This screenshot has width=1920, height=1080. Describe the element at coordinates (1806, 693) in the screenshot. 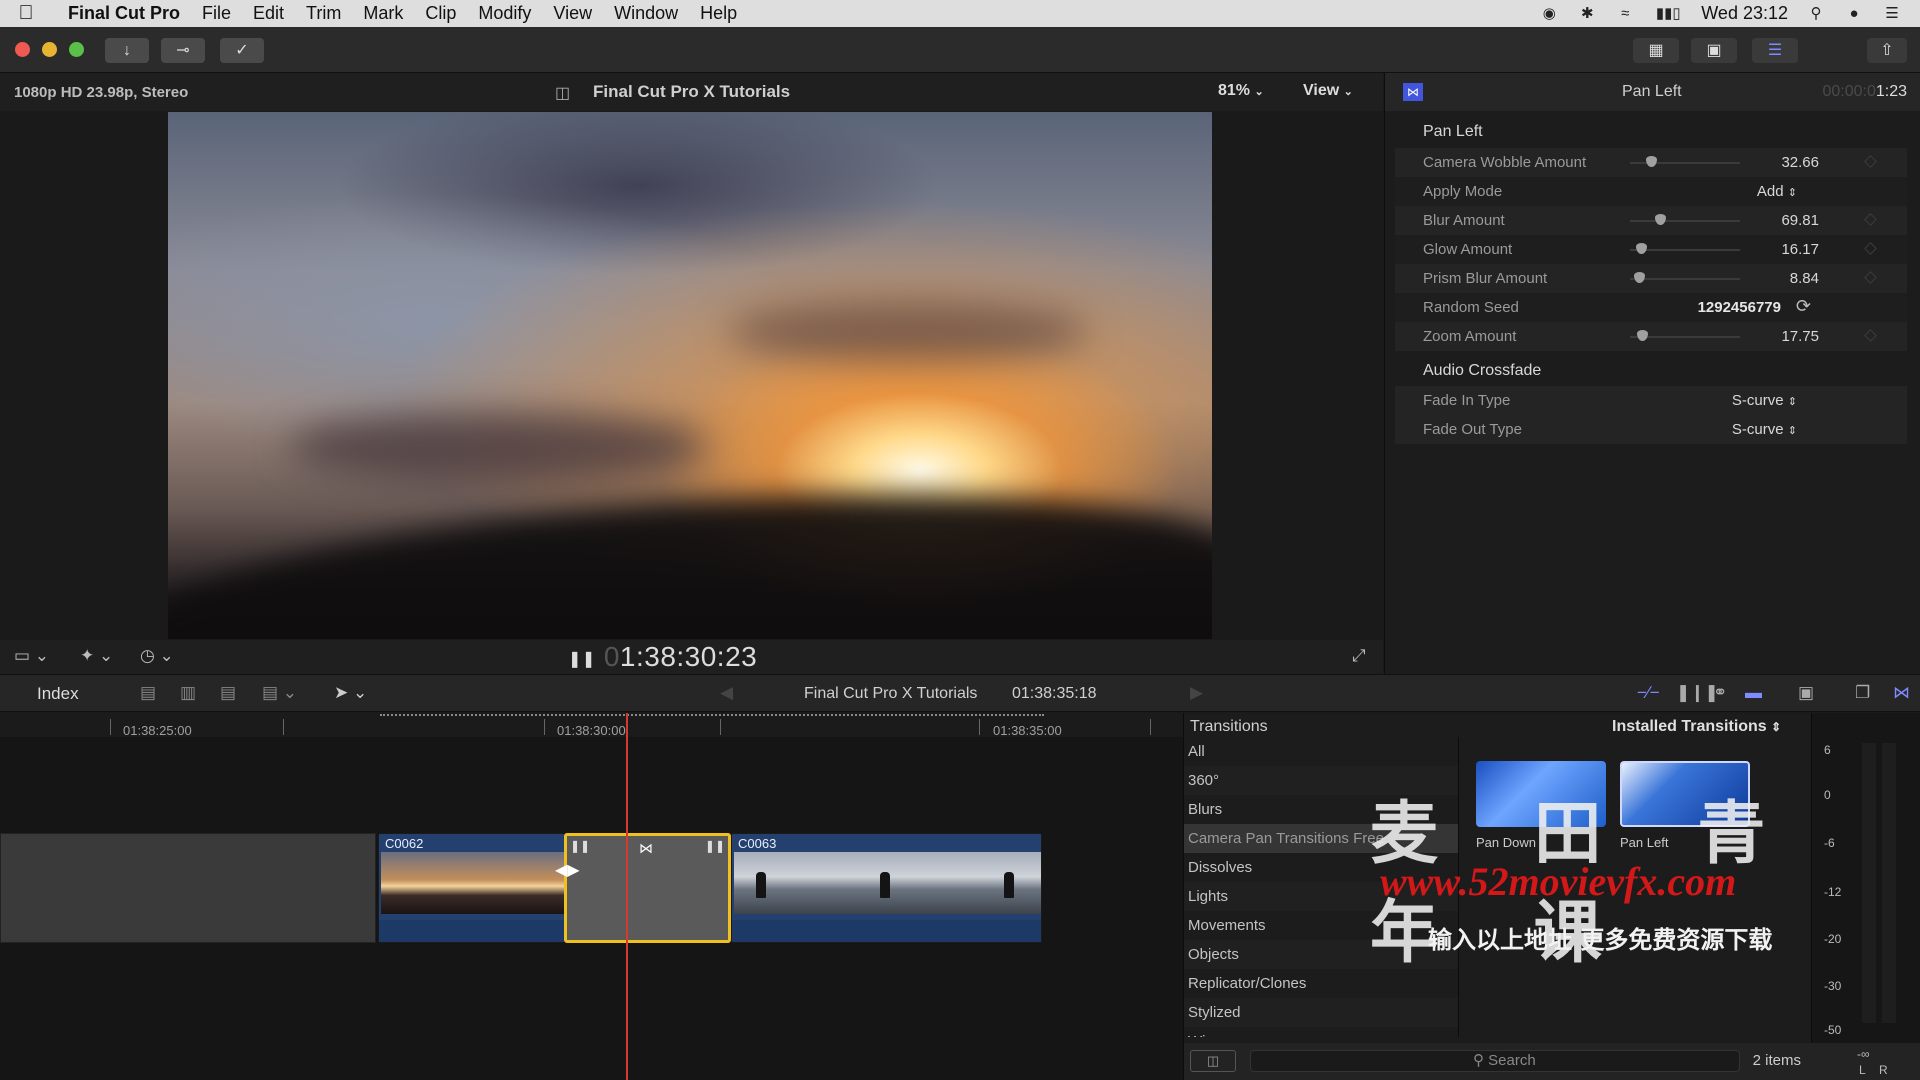

I see `clip-appearance-icon: ▣` at that location.